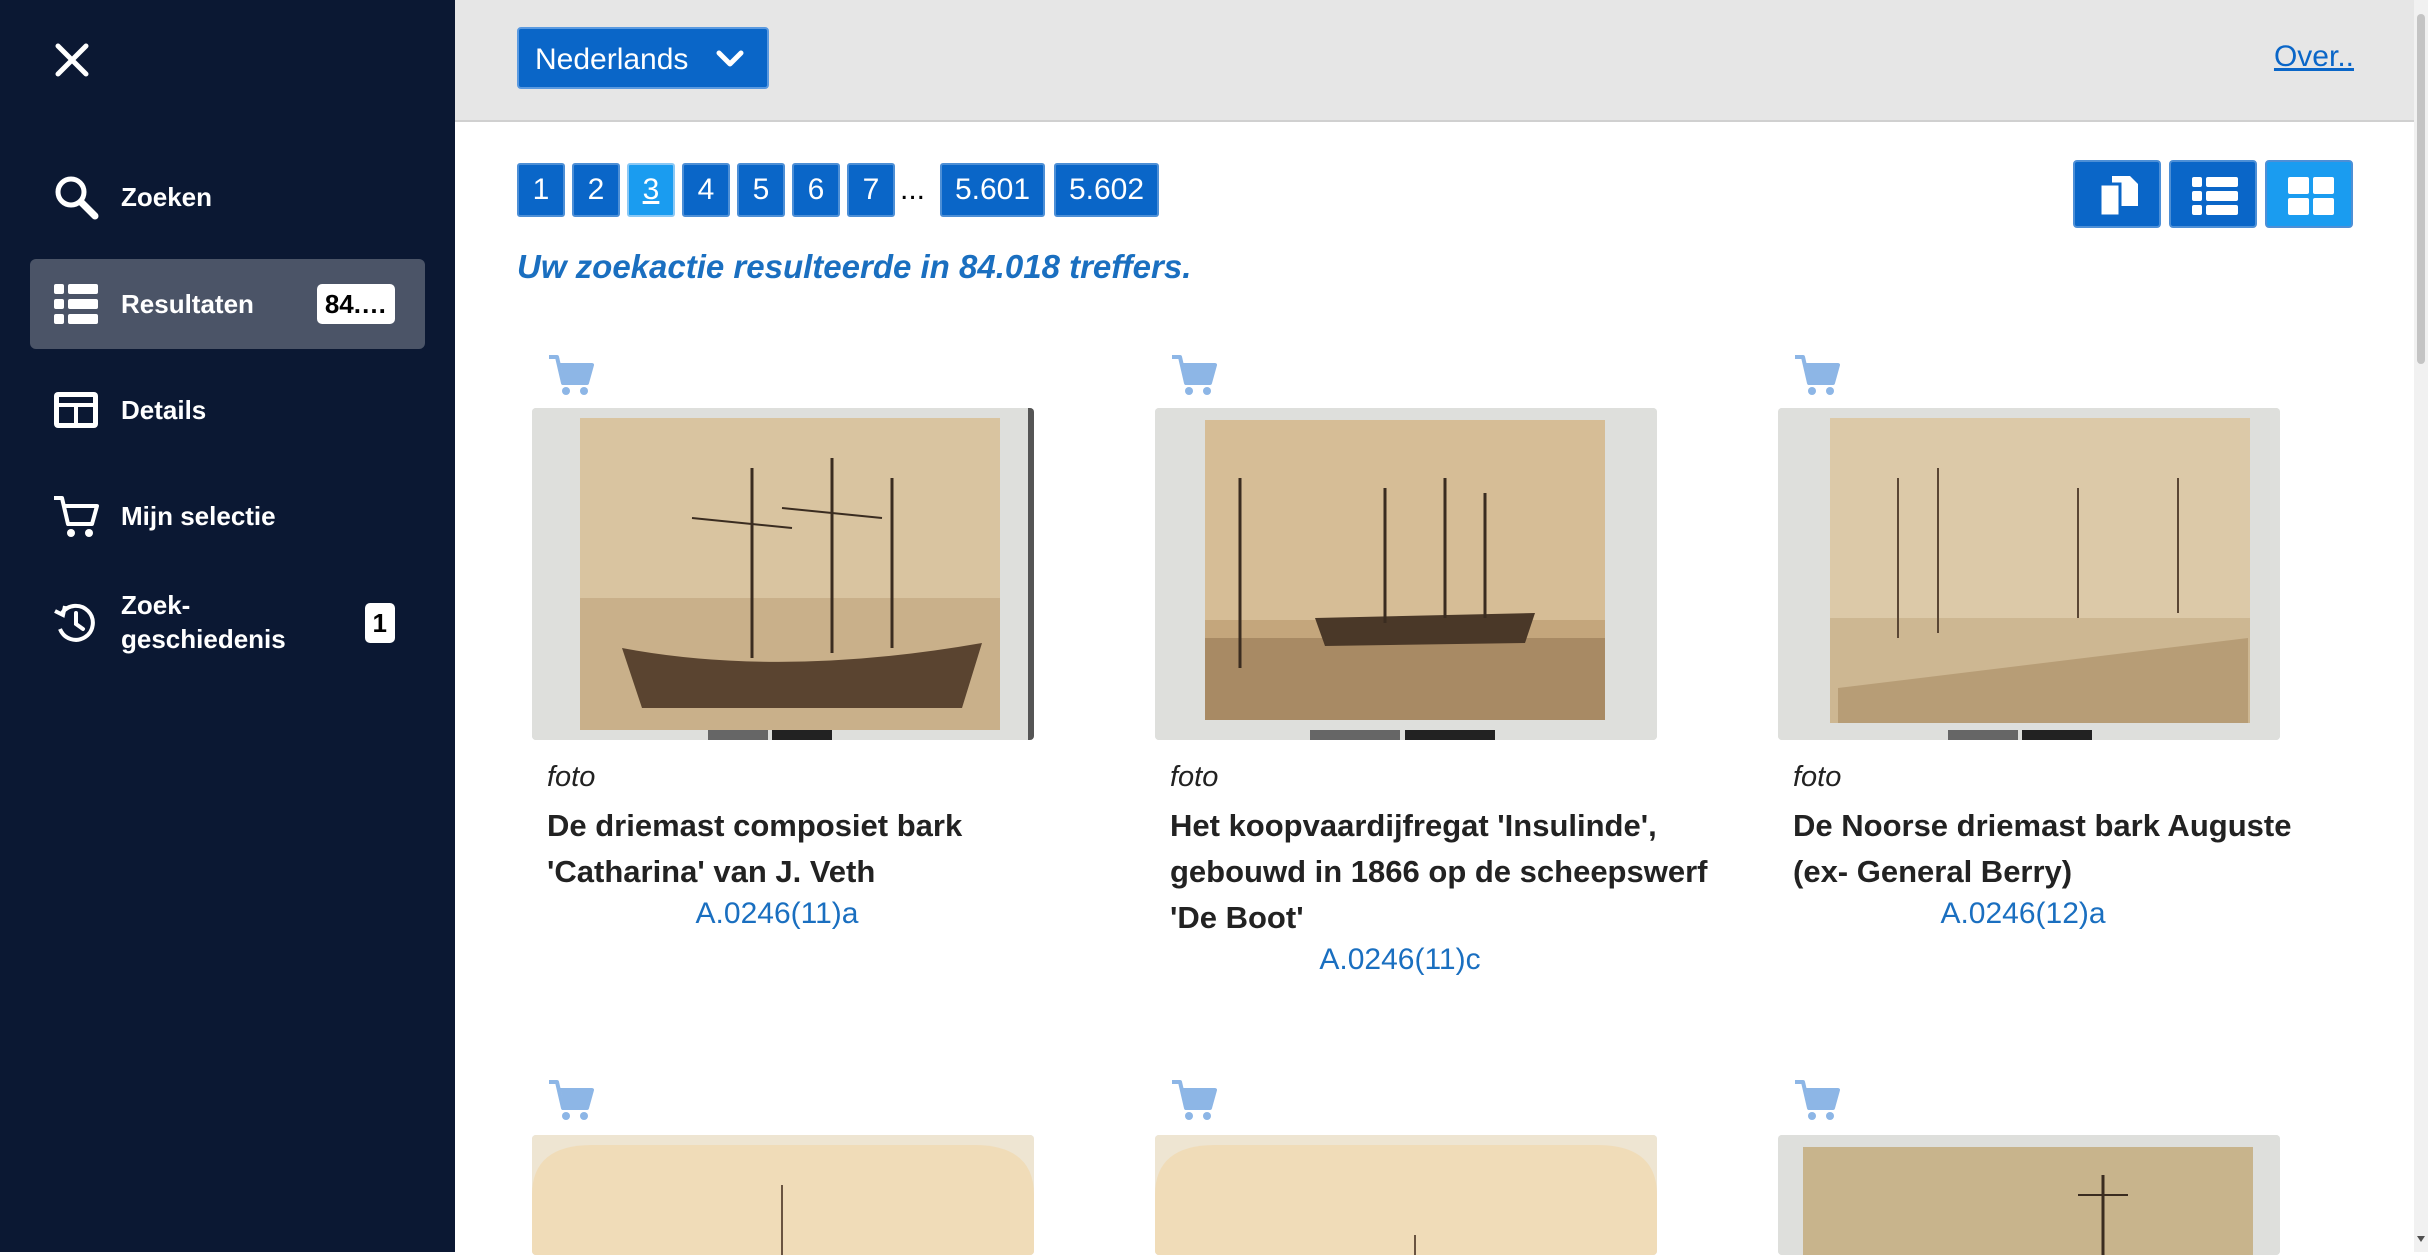  Describe the element at coordinates (1400, 960) in the screenshot. I see `result-id-link: A.0246(11)c` at that location.